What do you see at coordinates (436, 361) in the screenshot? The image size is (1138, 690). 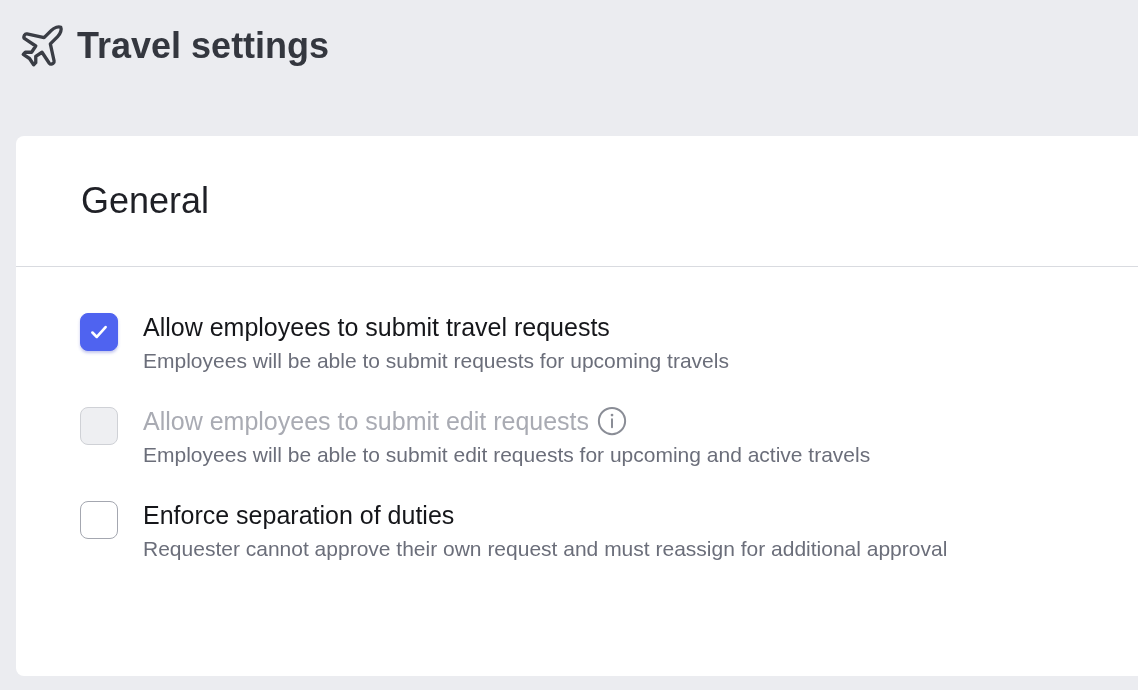 I see `option-description: Employees will be able to submit requests for upcoming travels` at bounding box center [436, 361].